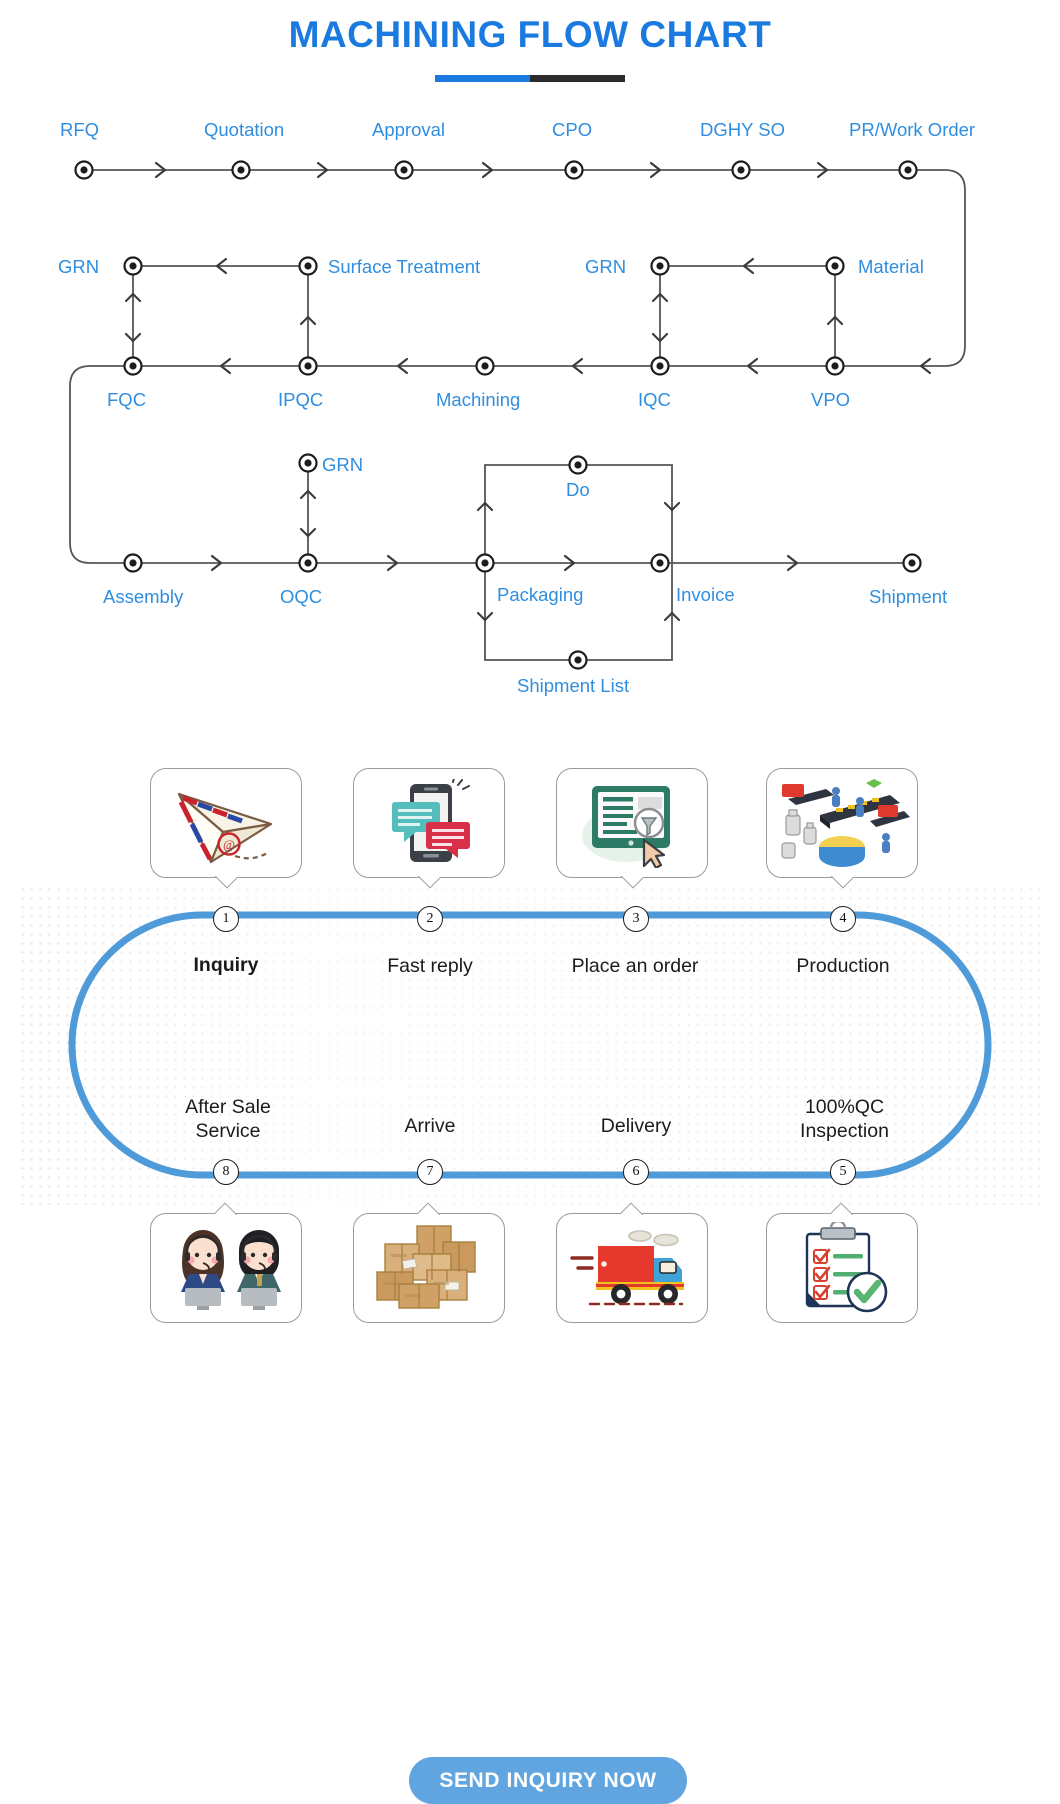 This screenshot has height=1804, width=1060. I want to click on step-bubble-place-an-order, so click(632, 823).